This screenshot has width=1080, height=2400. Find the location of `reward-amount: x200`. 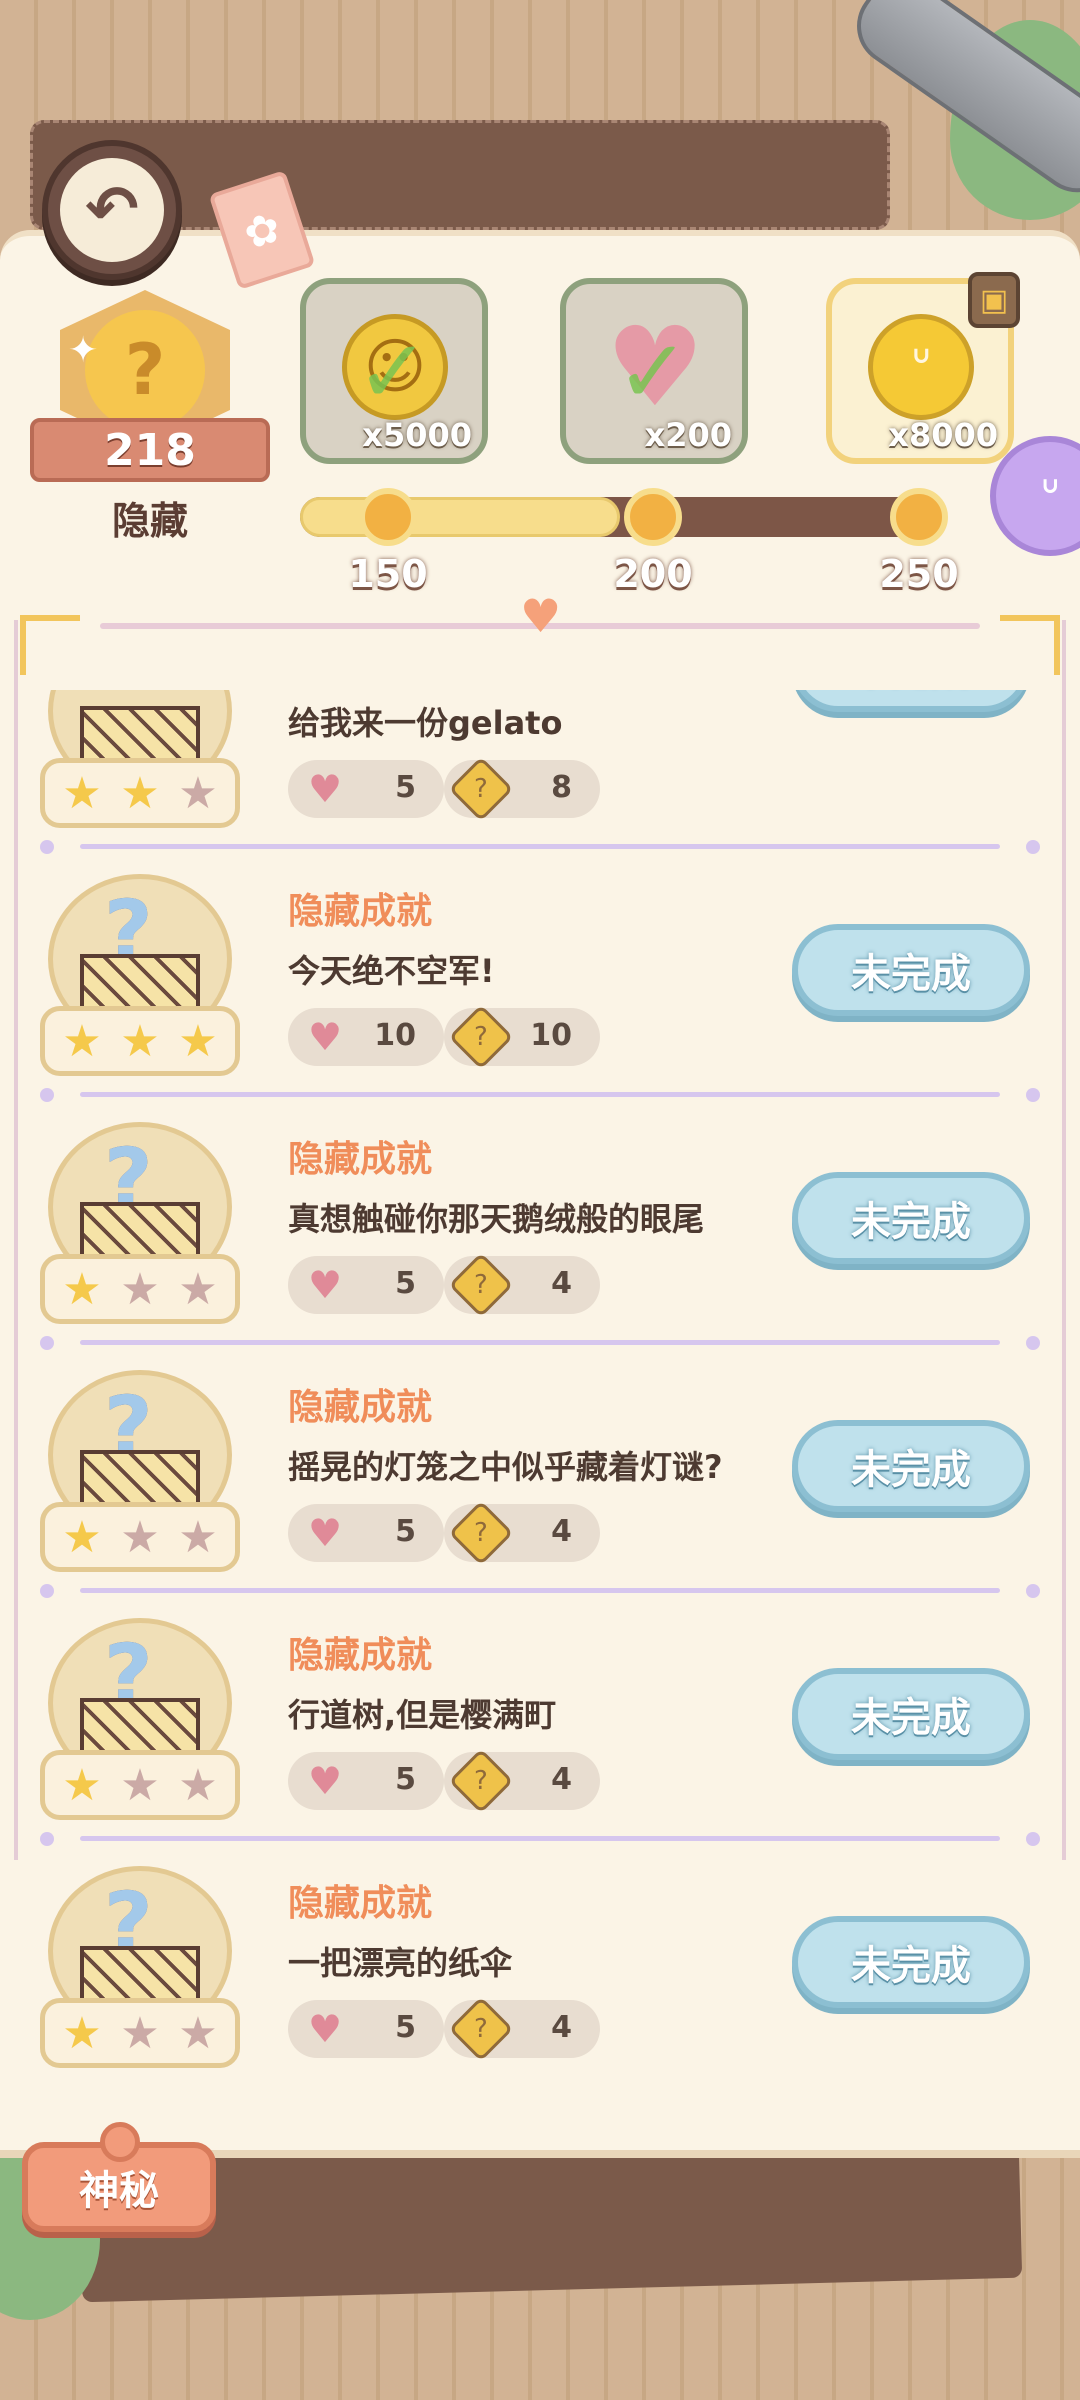

reward-amount: x200 is located at coordinates (688, 435).